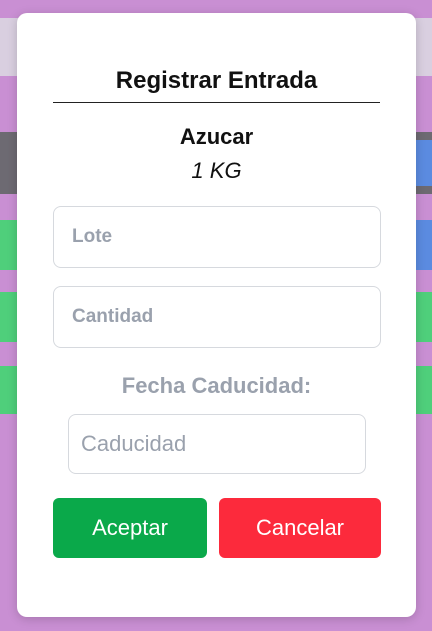  What do you see at coordinates (217, 444) in the screenshot?
I see `caducidad-input` at bounding box center [217, 444].